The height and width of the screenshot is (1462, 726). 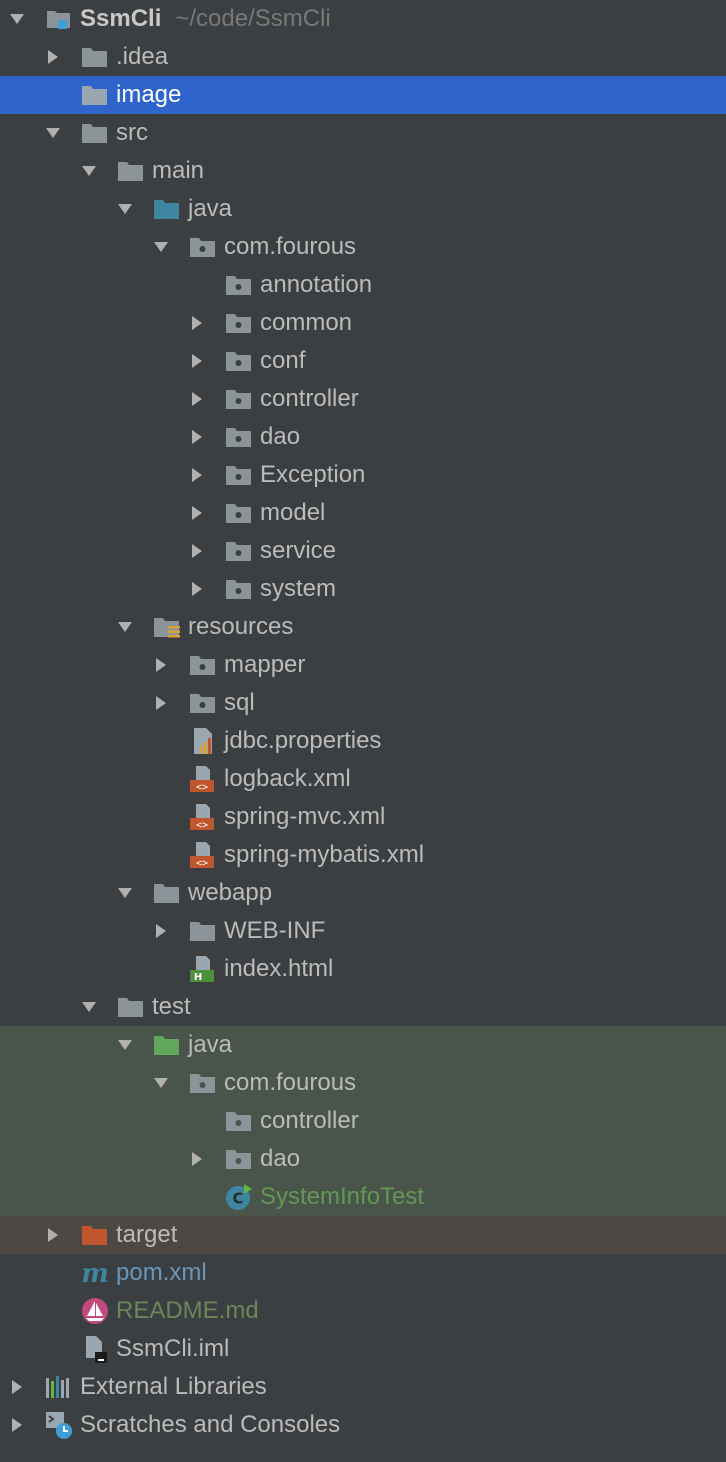 I want to click on markdown-icon, so click(x=95, y=1311).